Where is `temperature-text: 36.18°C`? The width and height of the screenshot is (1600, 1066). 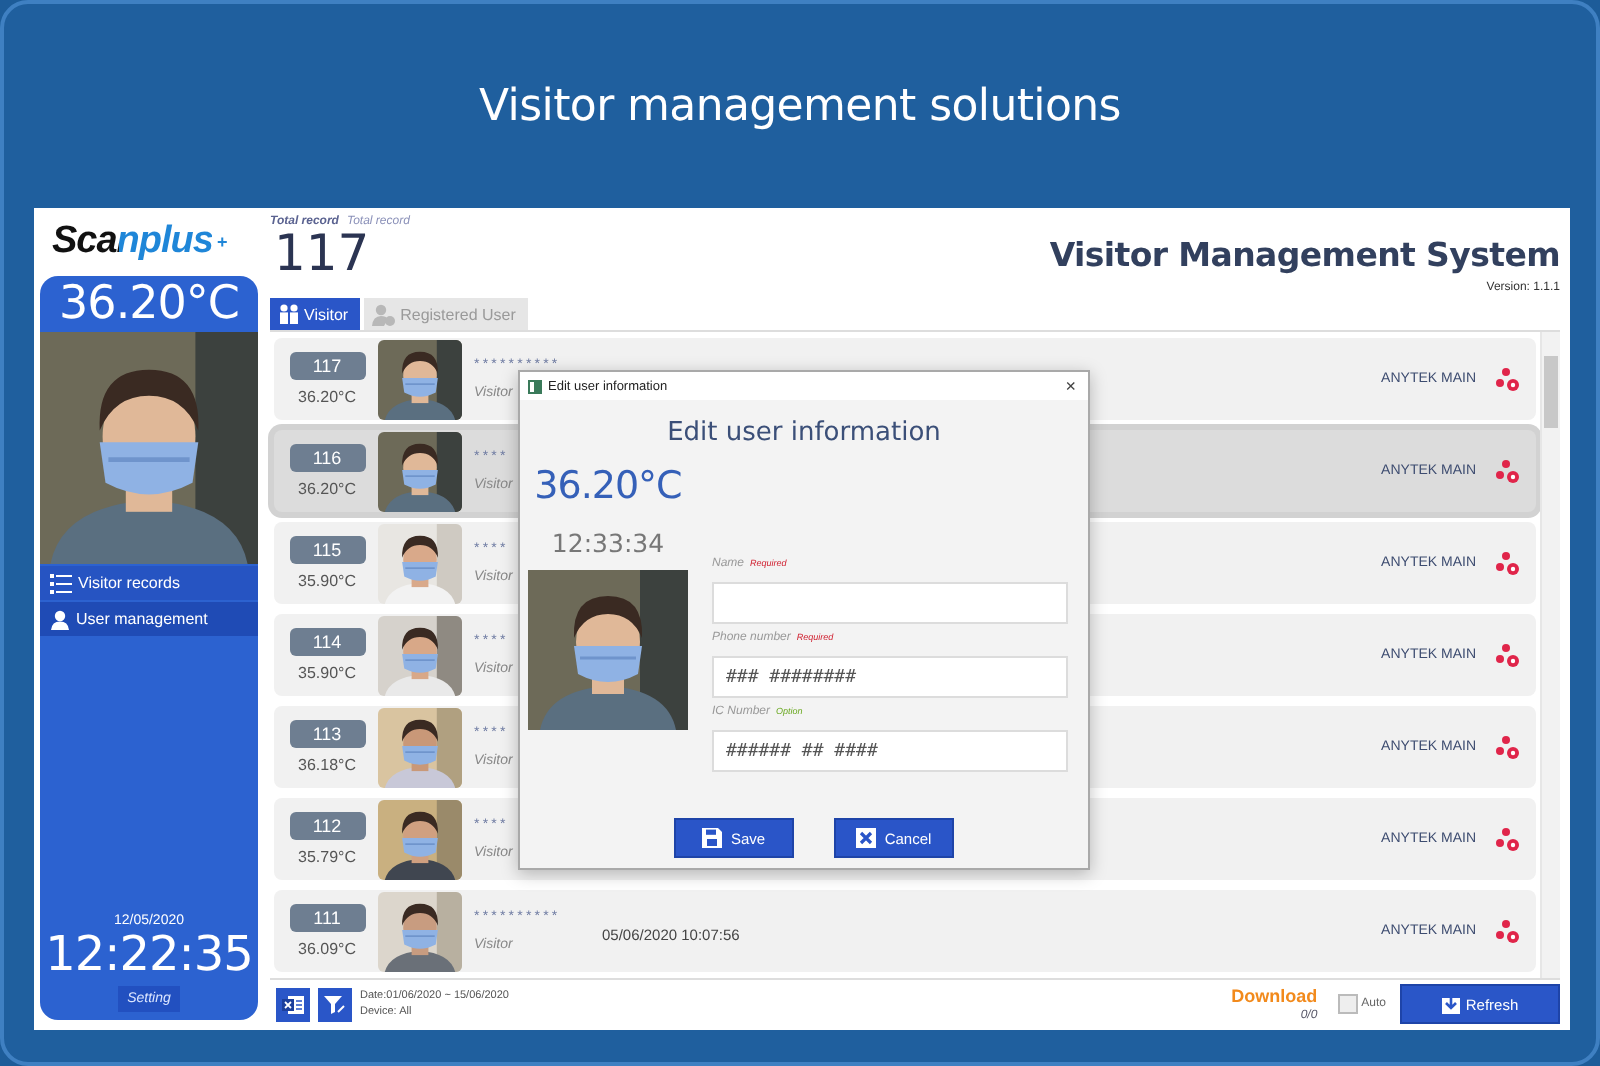
temperature-text: 36.18°C is located at coordinates (327, 765).